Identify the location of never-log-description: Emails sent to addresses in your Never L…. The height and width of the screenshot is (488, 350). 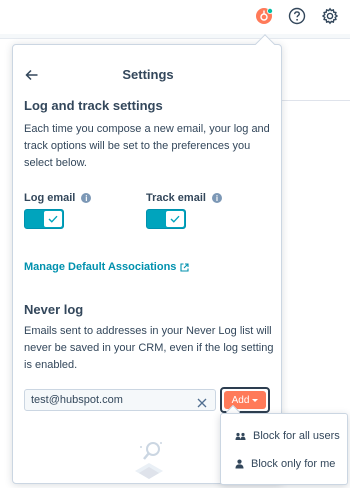
(149, 348).